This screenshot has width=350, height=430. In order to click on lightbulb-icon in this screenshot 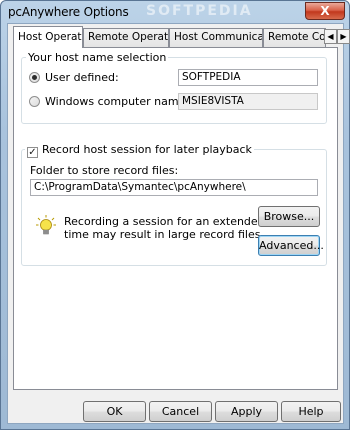, I will do `click(46, 225)`.